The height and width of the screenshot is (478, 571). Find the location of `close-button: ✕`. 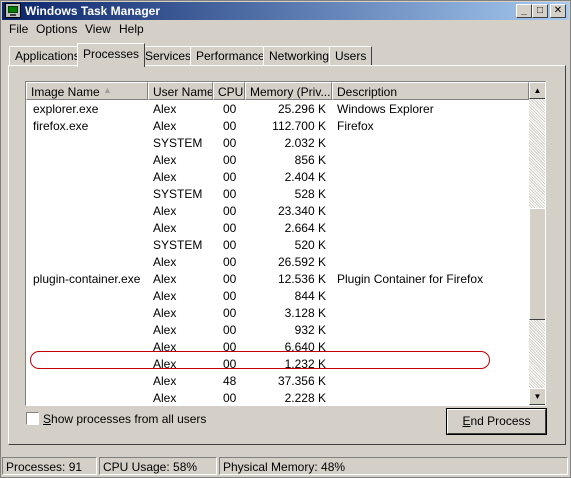

close-button: ✕ is located at coordinates (558, 11).